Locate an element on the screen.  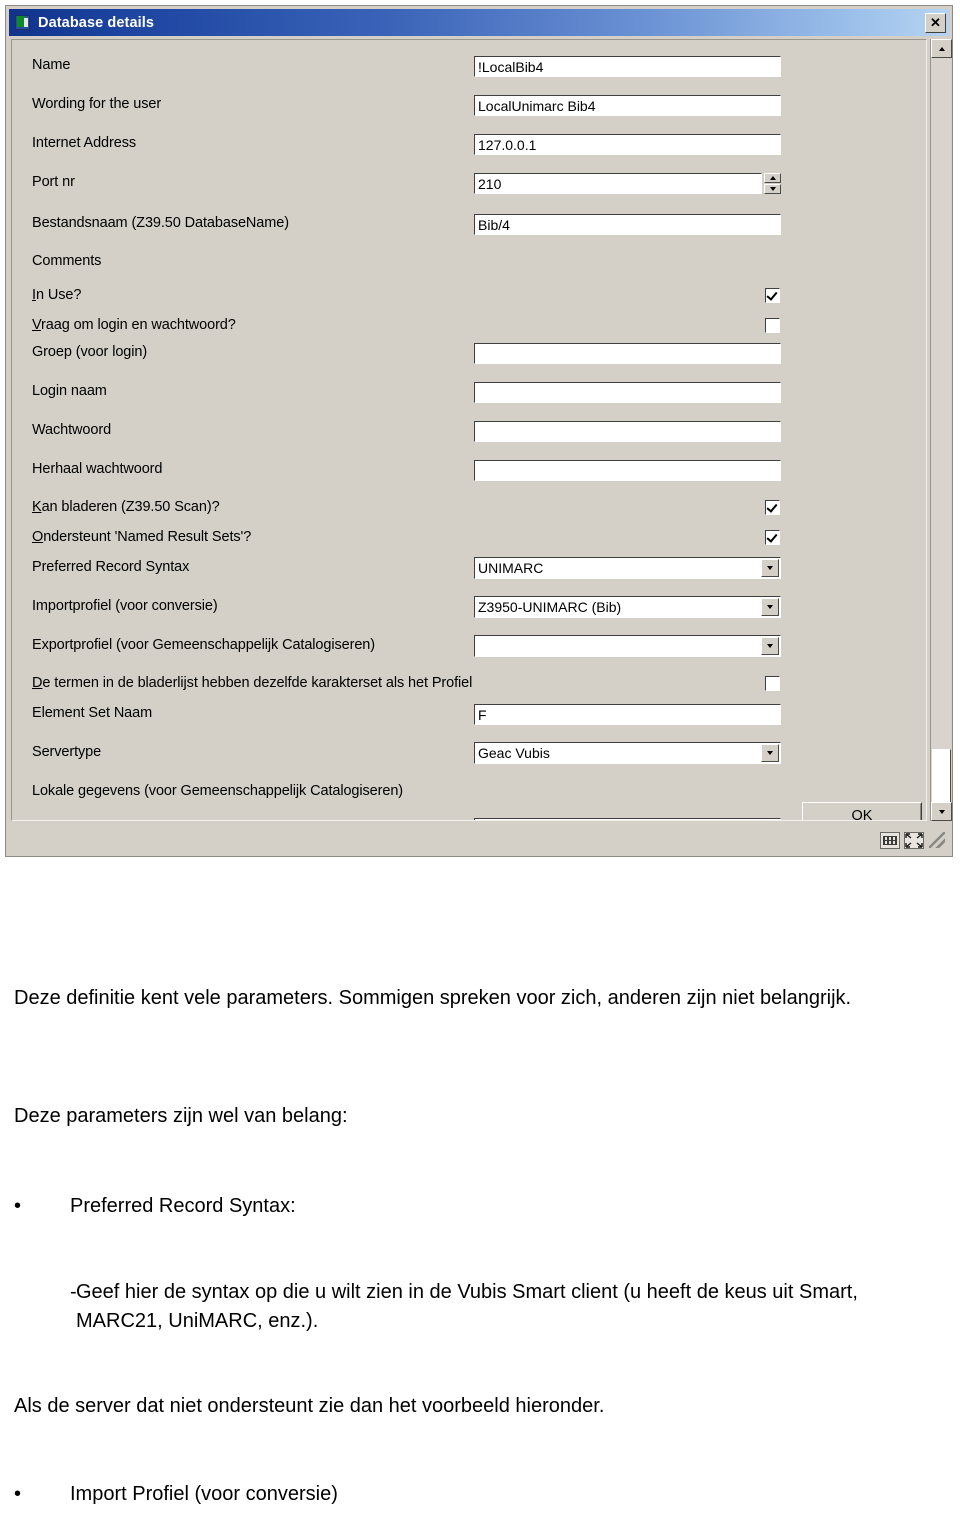
title-bar: Database details ✕ is located at coordinates (479, 22).